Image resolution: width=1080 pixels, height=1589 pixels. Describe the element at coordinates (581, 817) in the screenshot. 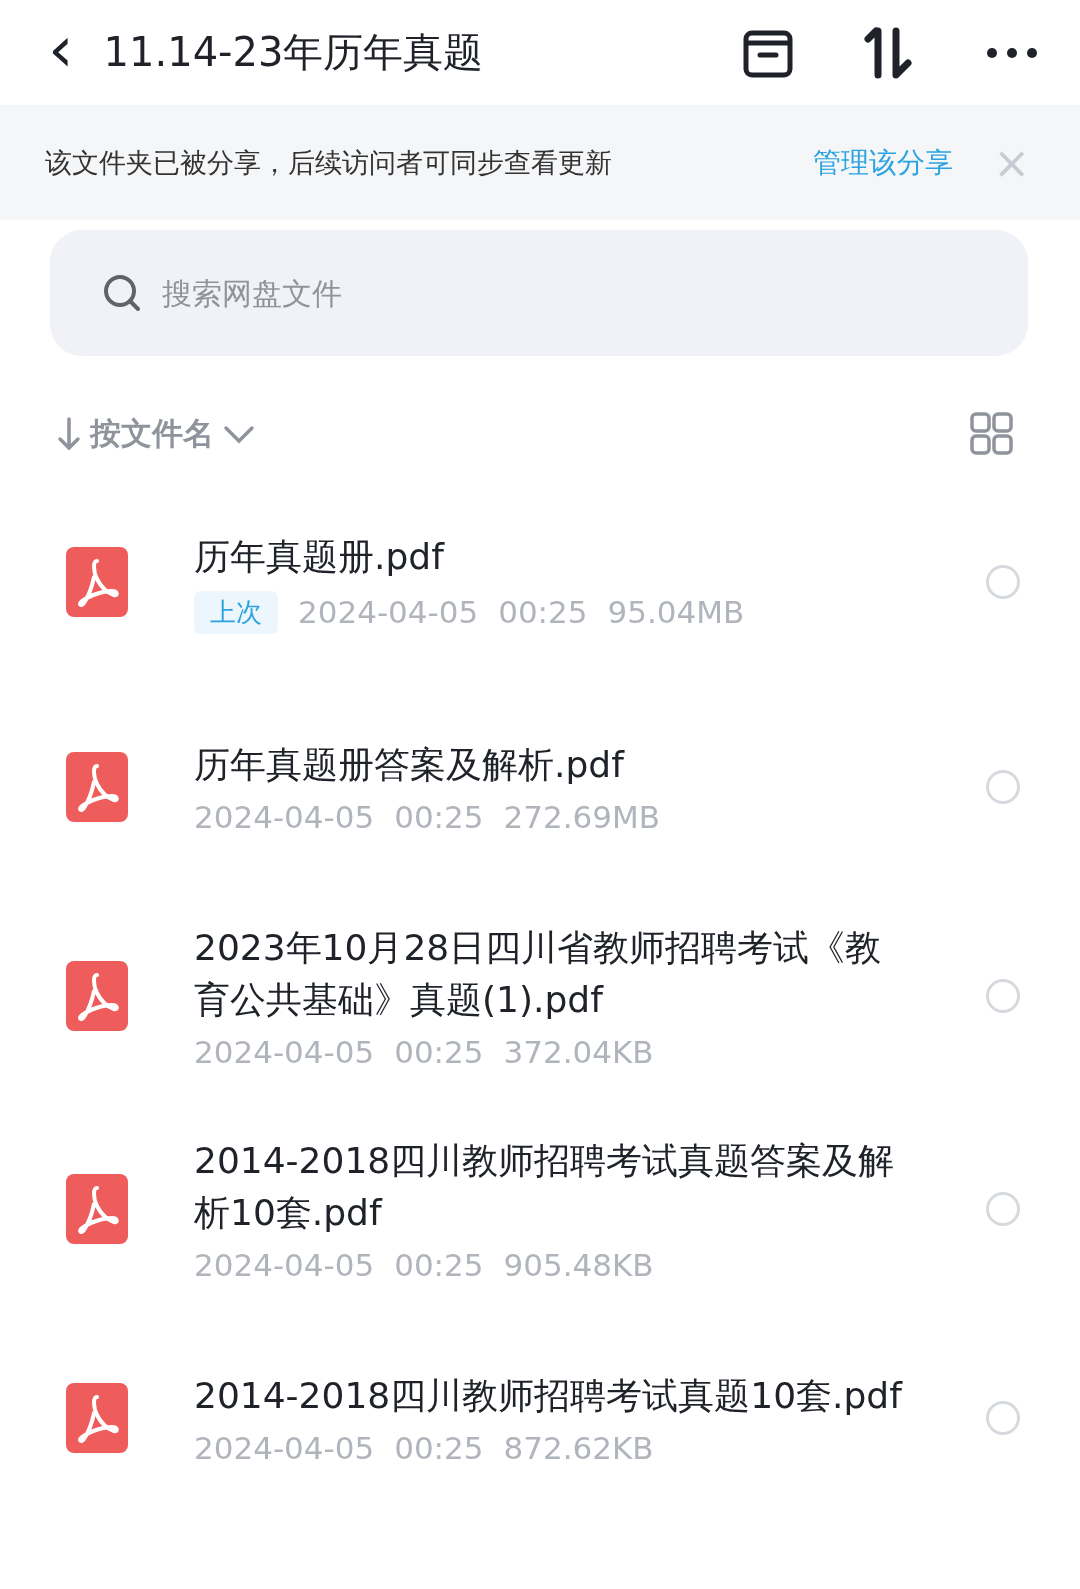

I see `file-size: 272.69MB` at that location.